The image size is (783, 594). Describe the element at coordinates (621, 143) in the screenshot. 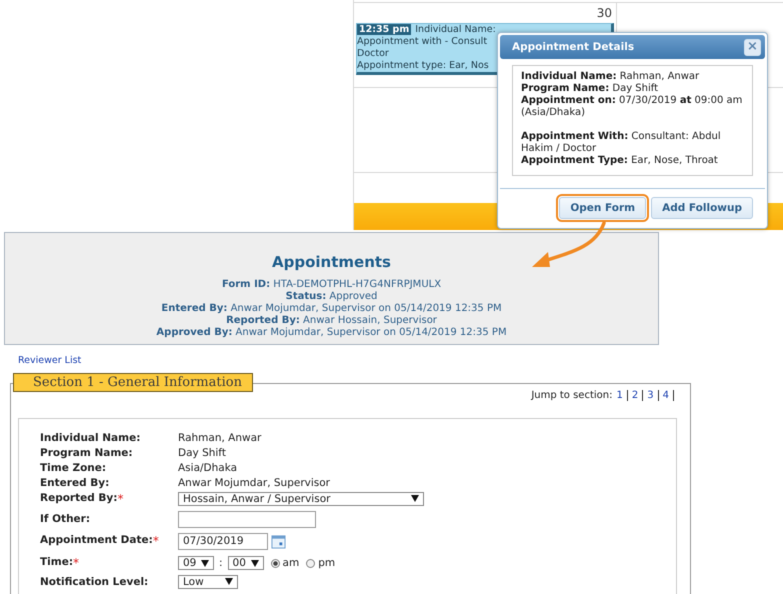

I see `detail-text: Appointment With: Consultant: Abdul Hakim / Doctor` at that location.